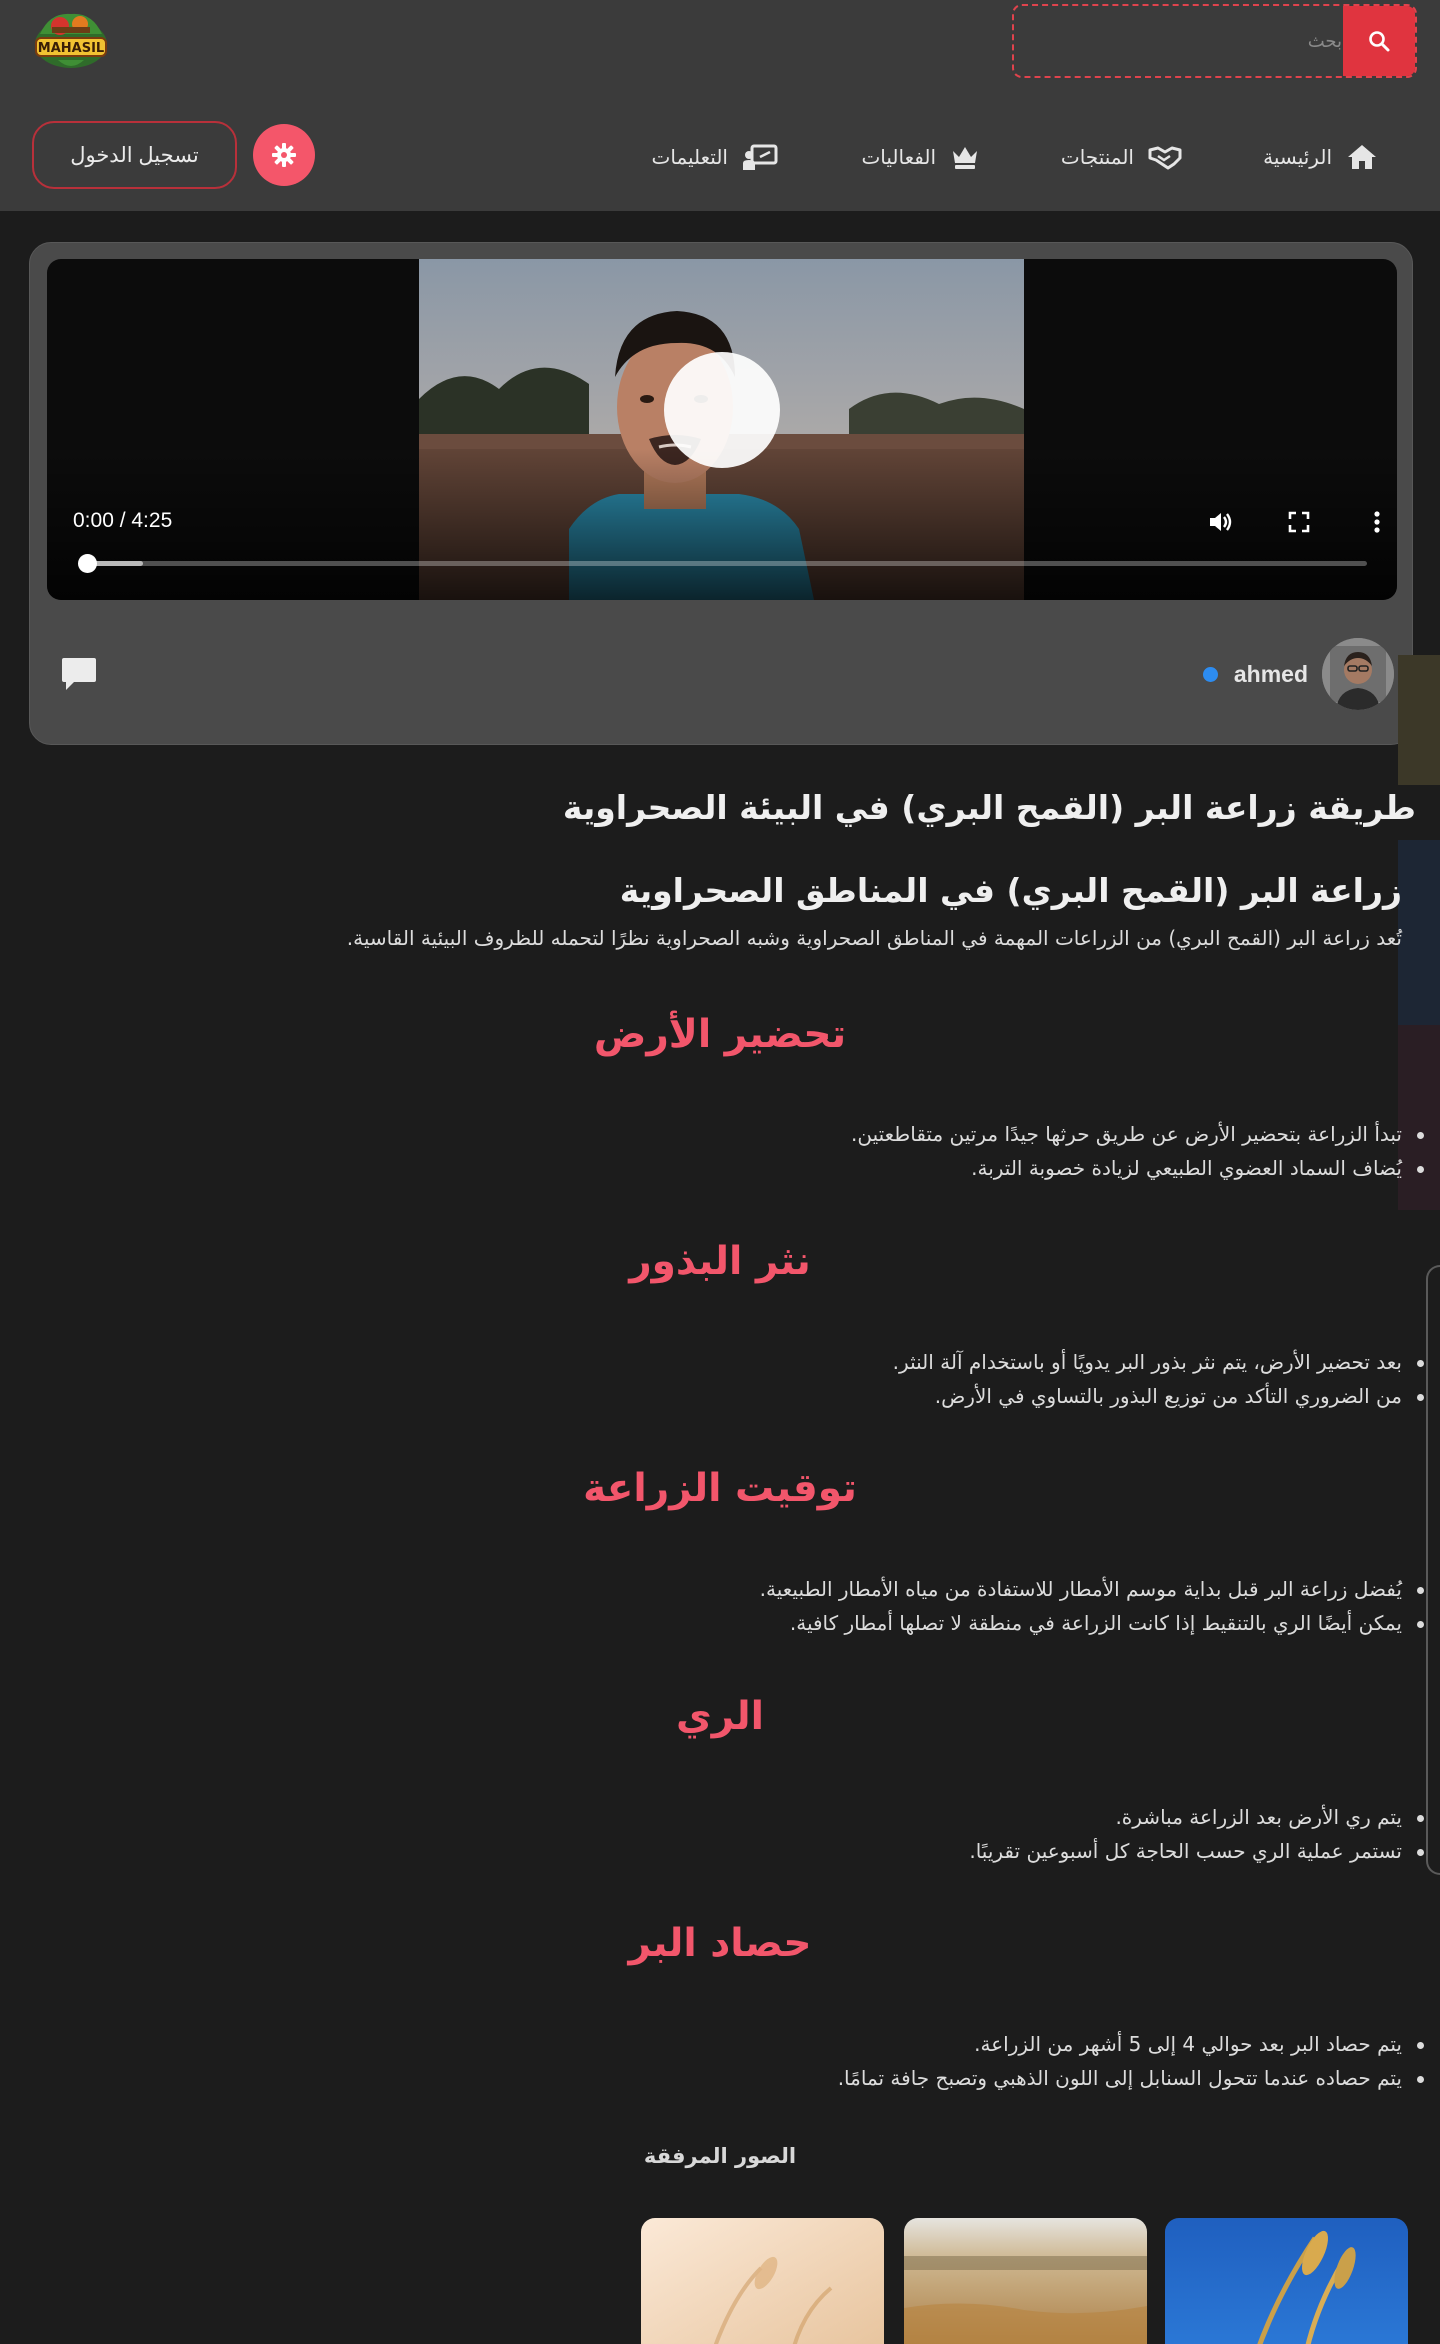  Describe the element at coordinates (965, 158) in the screenshot. I see `crown-icon` at that location.